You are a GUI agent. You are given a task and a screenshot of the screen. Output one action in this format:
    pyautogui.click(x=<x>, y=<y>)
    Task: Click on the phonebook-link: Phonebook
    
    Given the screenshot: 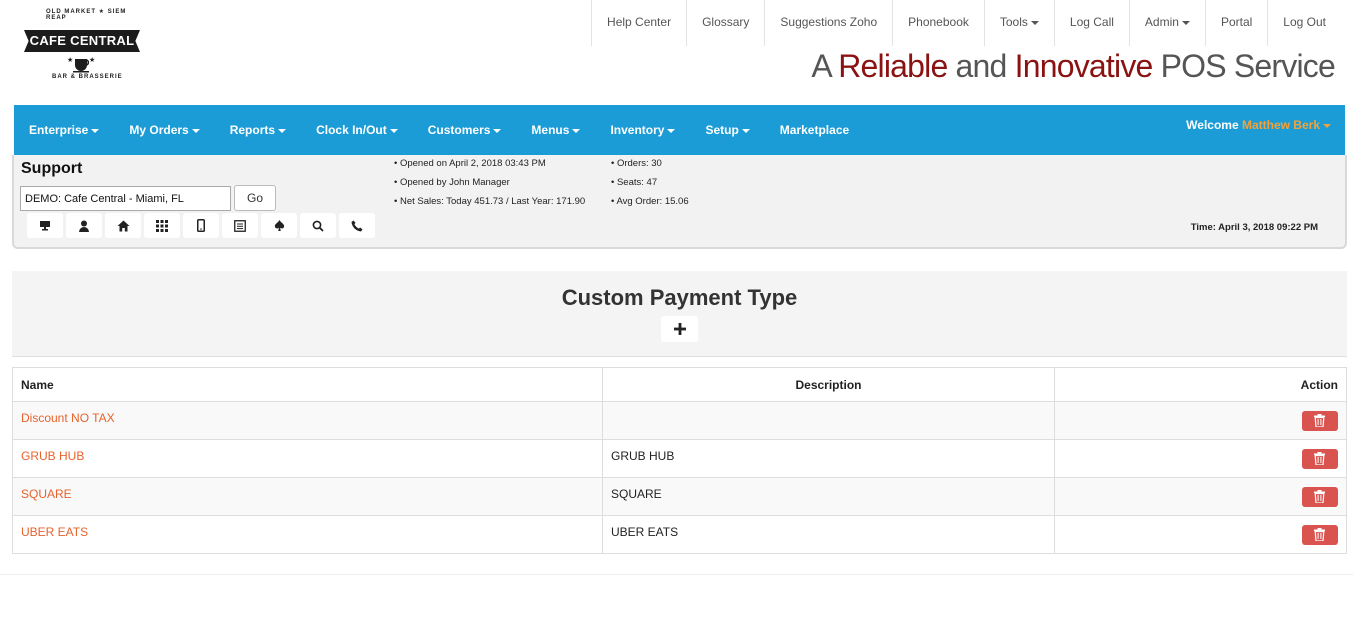 What is the action you would take?
    pyautogui.click(x=938, y=23)
    